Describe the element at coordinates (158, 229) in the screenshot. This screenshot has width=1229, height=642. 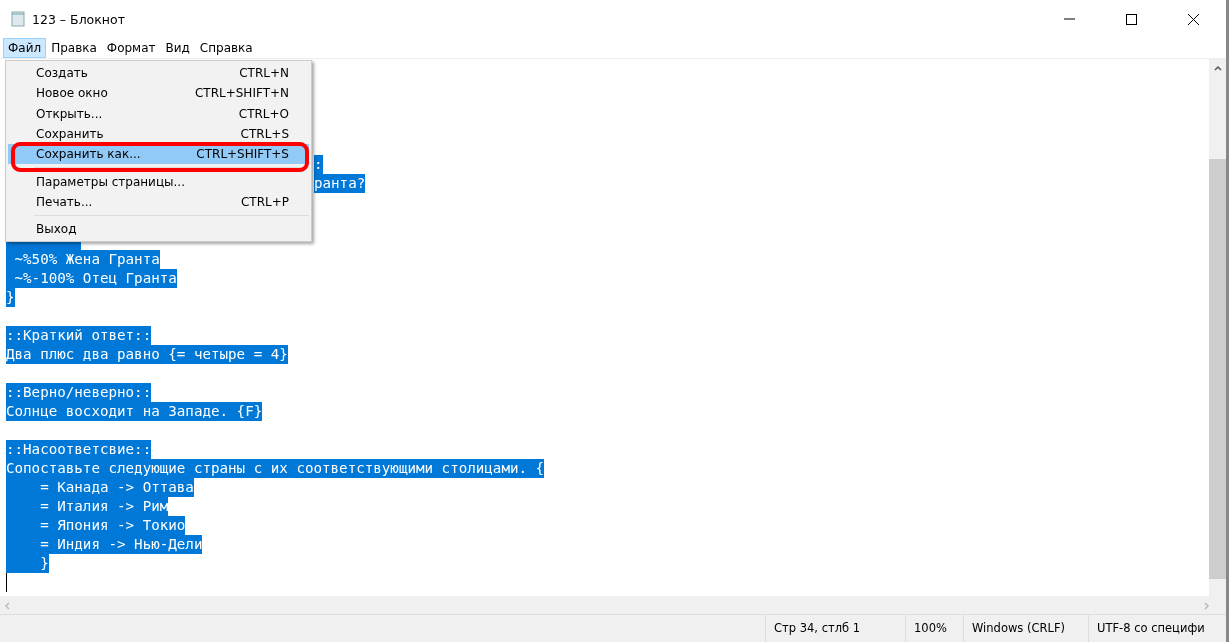
I see `menu-item: Выход` at that location.